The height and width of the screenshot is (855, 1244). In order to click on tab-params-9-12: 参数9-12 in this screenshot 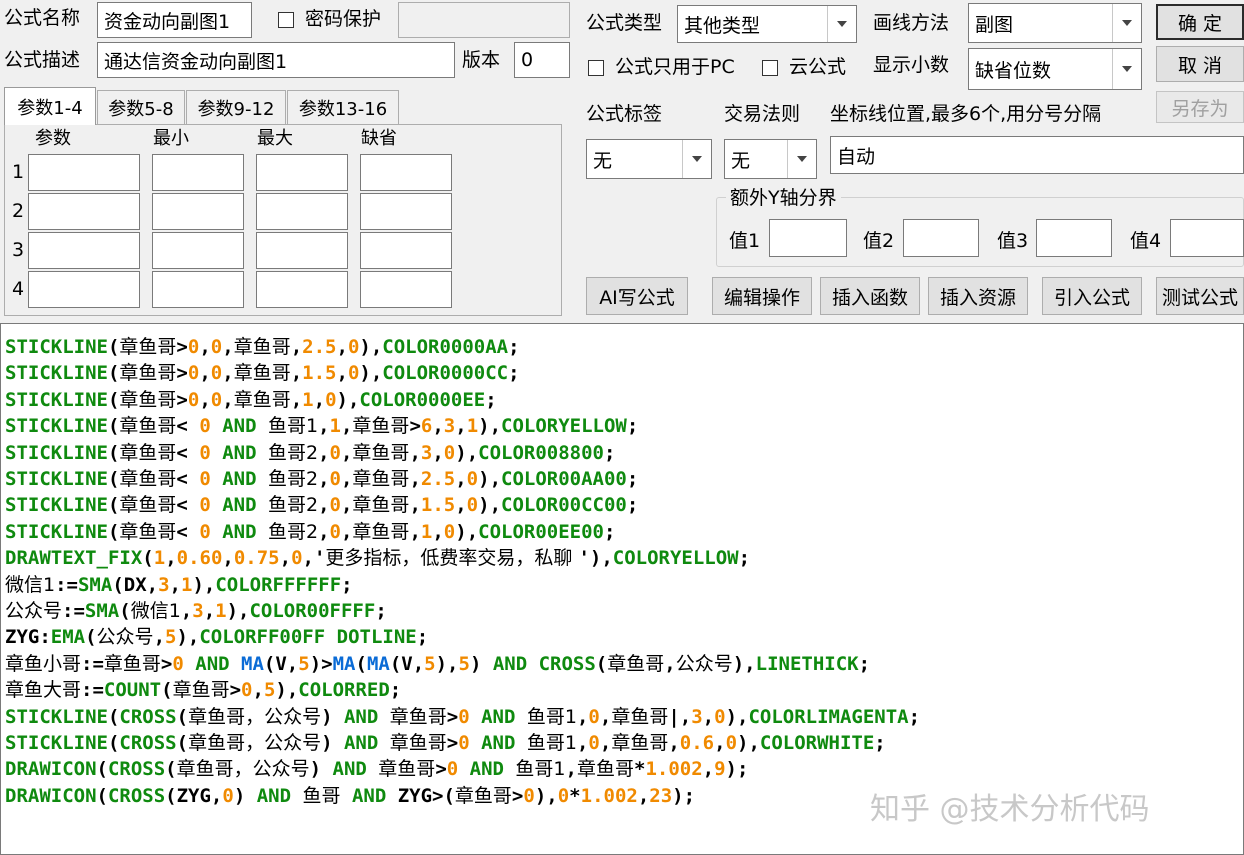, I will do `click(236, 107)`.